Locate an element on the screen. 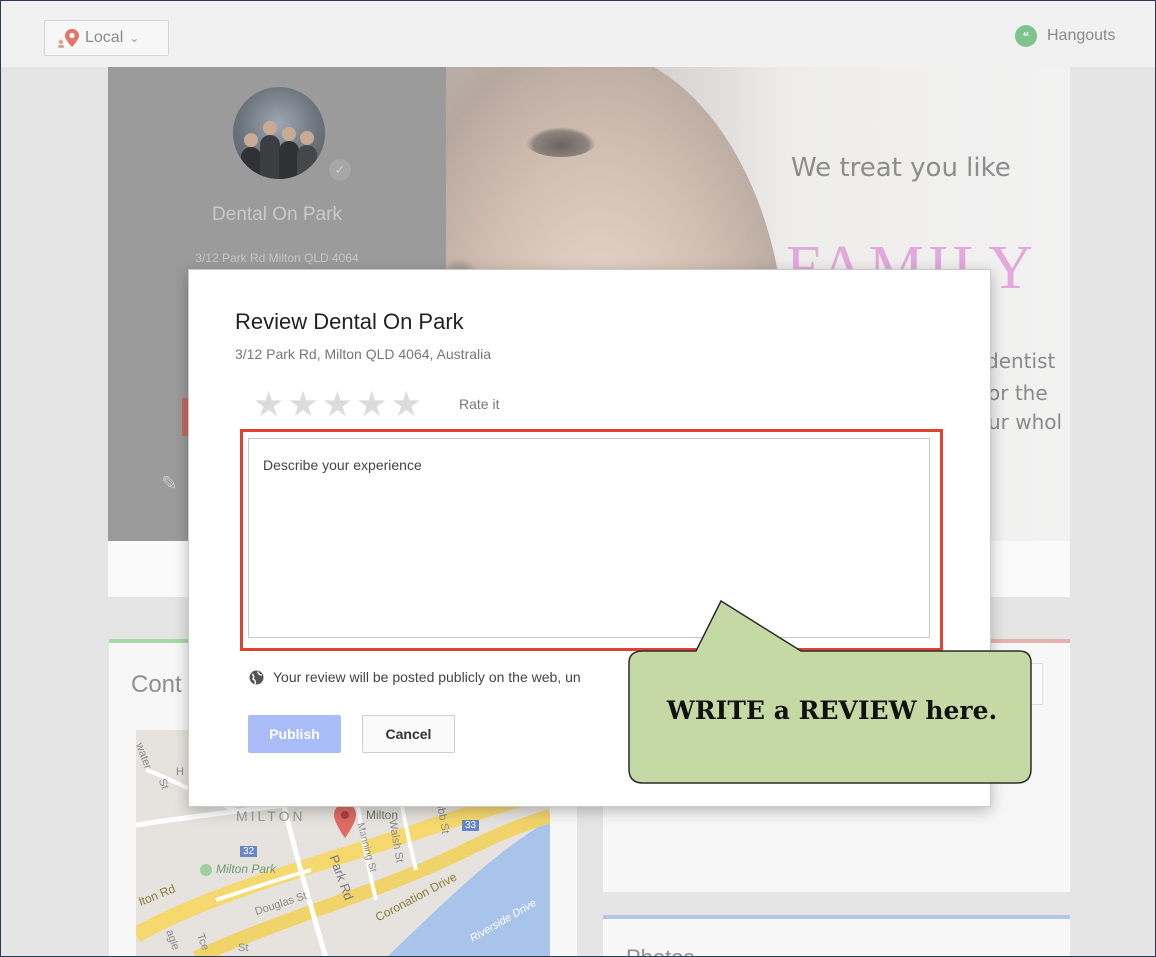  map-label-h: H is located at coordinates (180, 772).